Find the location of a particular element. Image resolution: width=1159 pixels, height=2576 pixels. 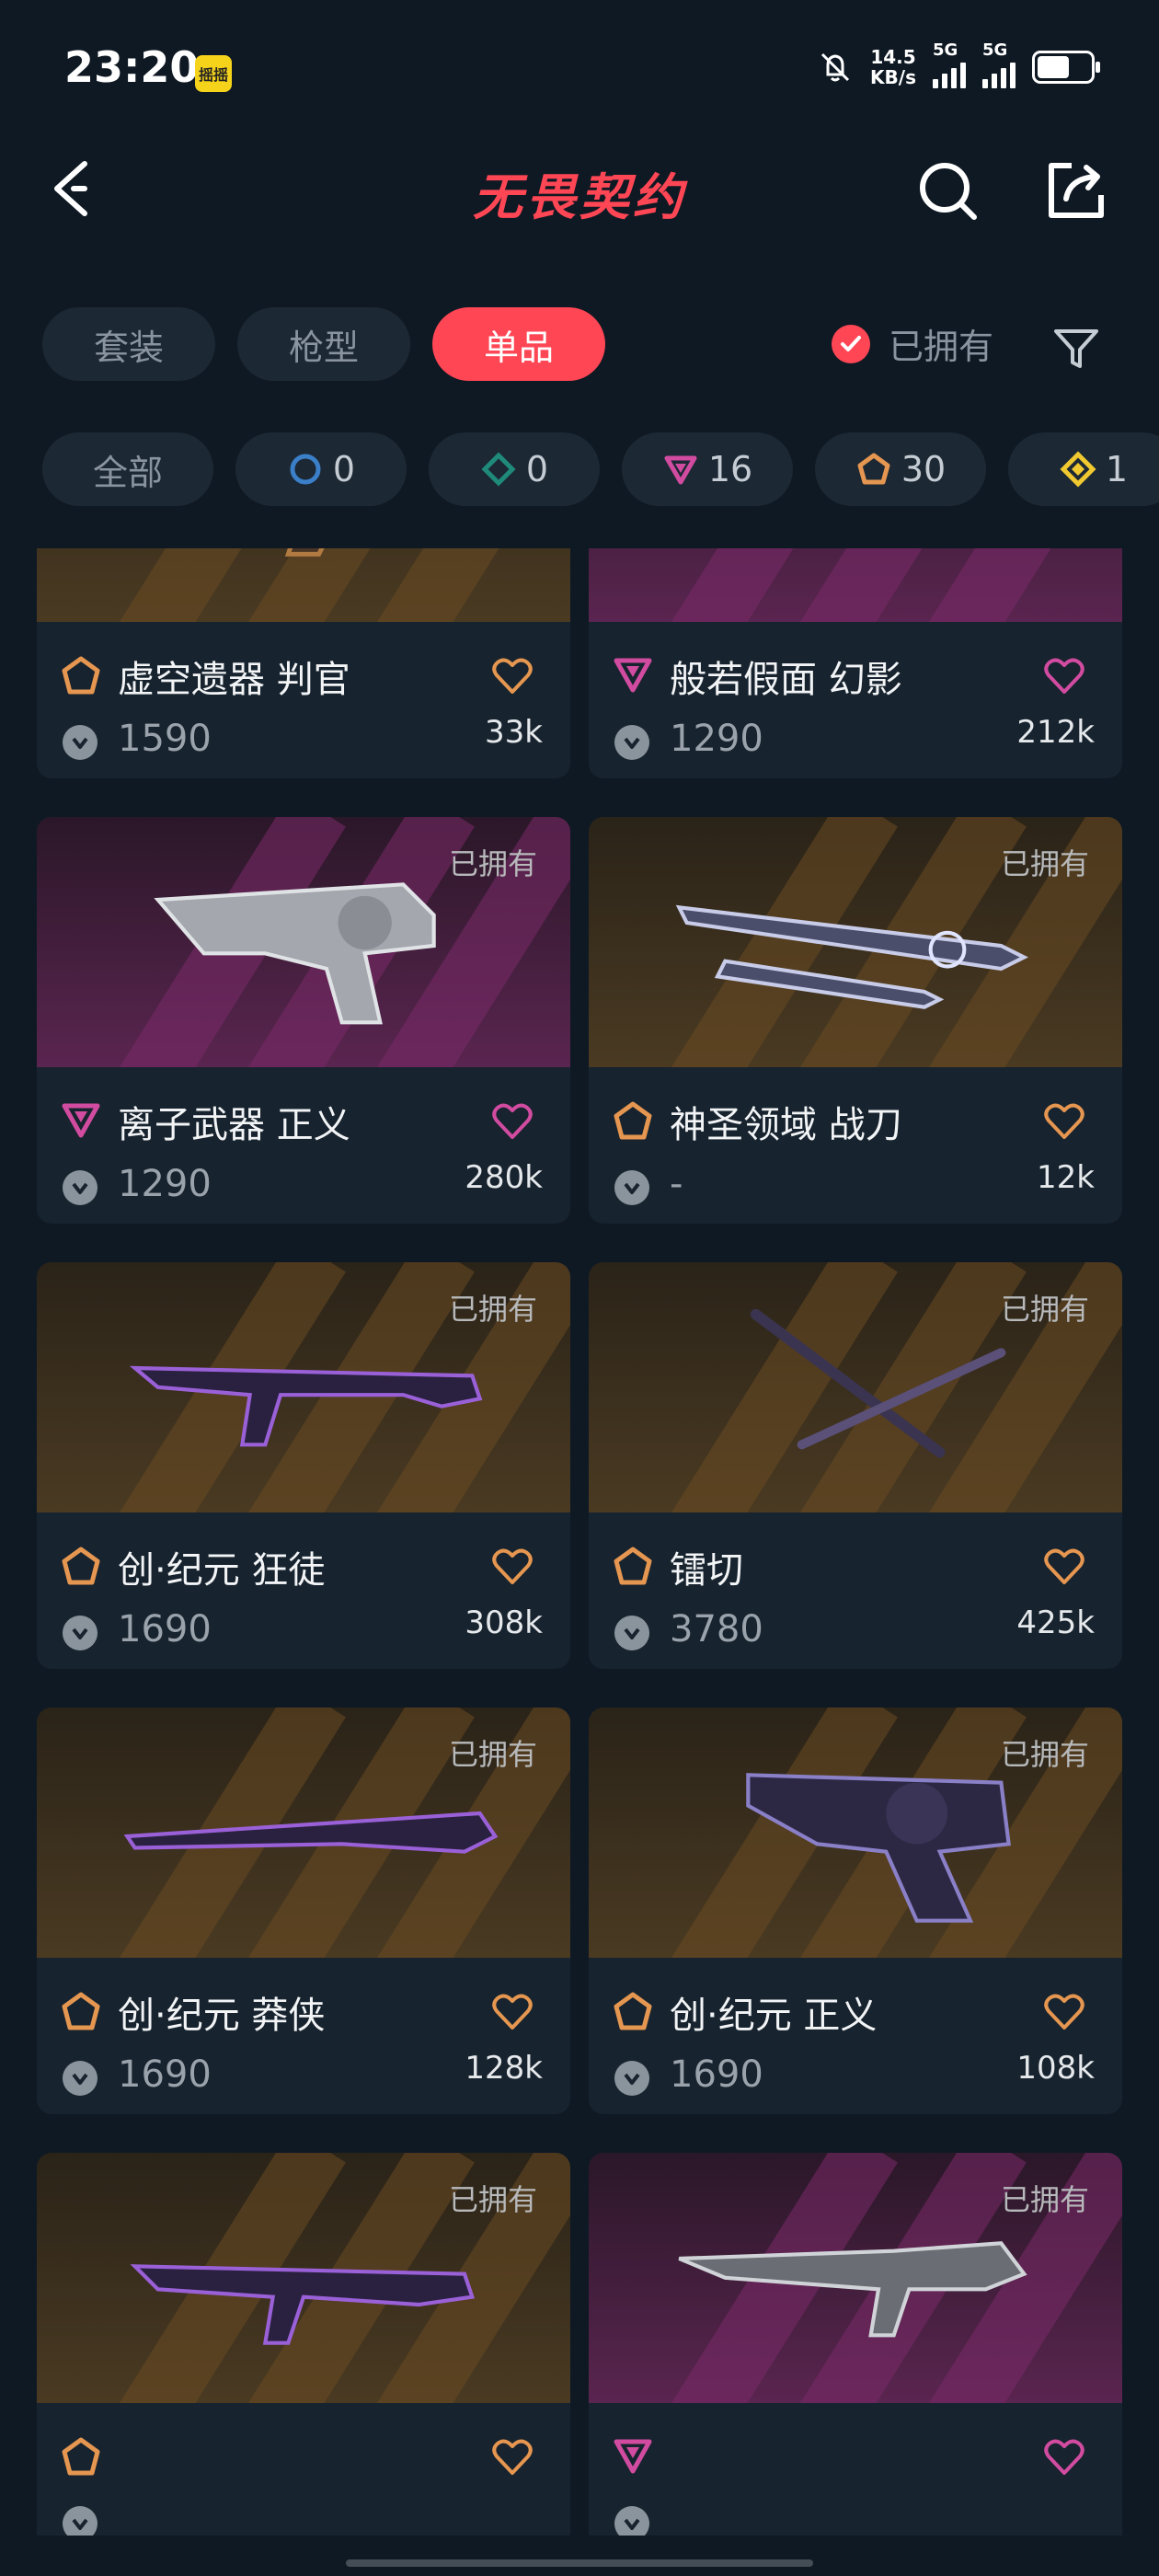

item-info: 创·纪元 正义 1690 108k is located at coordinates (855, 2036).